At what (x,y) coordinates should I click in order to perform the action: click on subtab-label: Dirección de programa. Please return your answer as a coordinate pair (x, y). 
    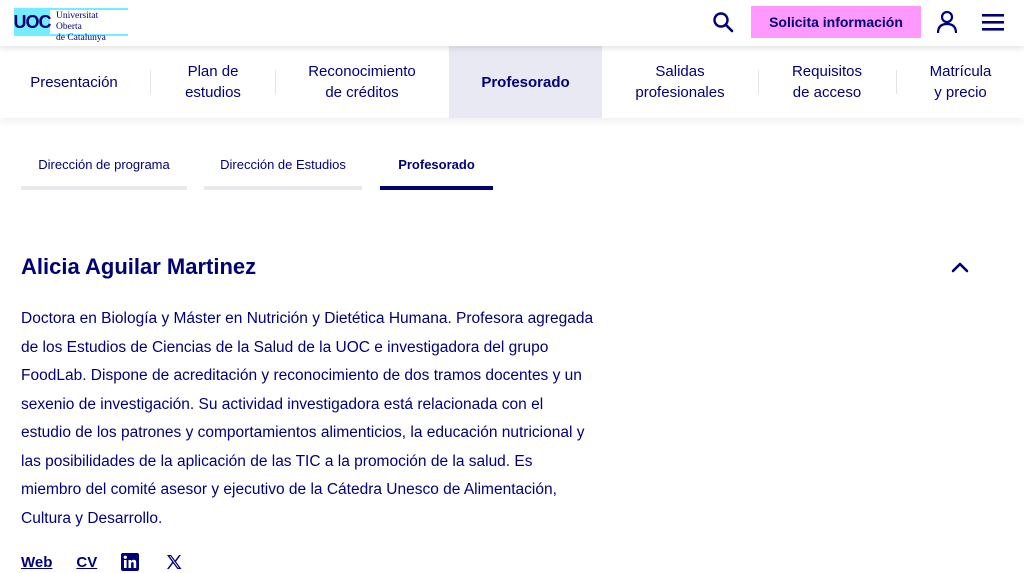
    Looking at the image, I should click on (104, 164).